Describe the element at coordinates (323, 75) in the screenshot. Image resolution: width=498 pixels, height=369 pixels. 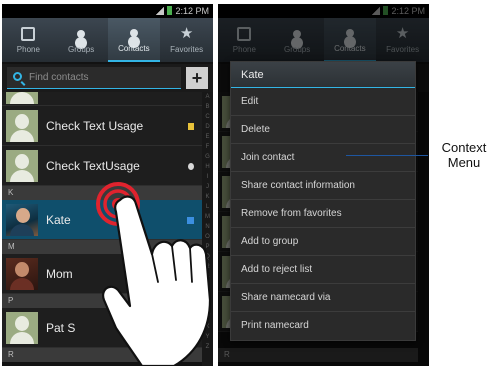
I see `context-menu-title: Kate` at that location.